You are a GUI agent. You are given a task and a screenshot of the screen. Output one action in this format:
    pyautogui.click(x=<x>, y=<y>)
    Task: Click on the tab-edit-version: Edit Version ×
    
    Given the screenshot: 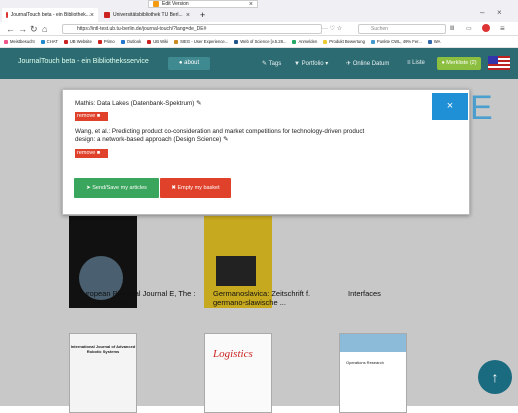 What is the action you would take?
    pyautogui.click(x=203, y=4)
    